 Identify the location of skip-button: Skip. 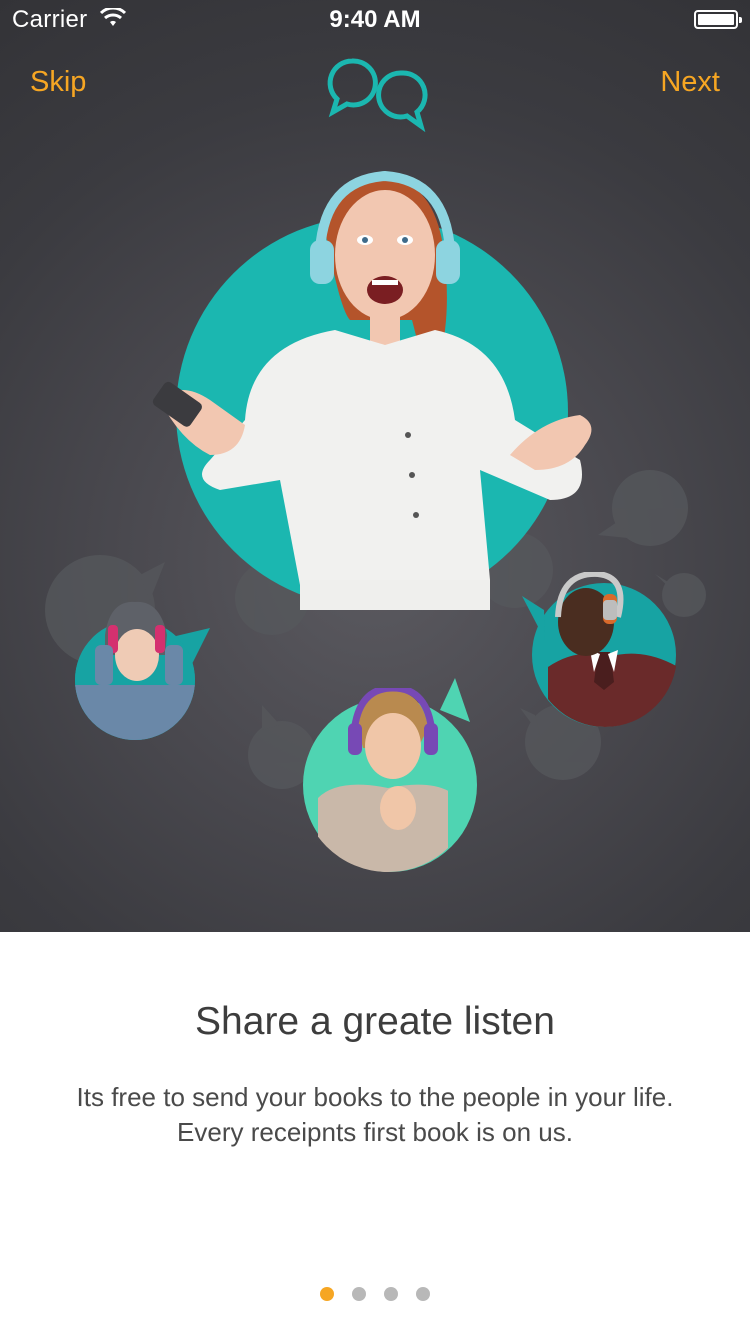
(58, 82).